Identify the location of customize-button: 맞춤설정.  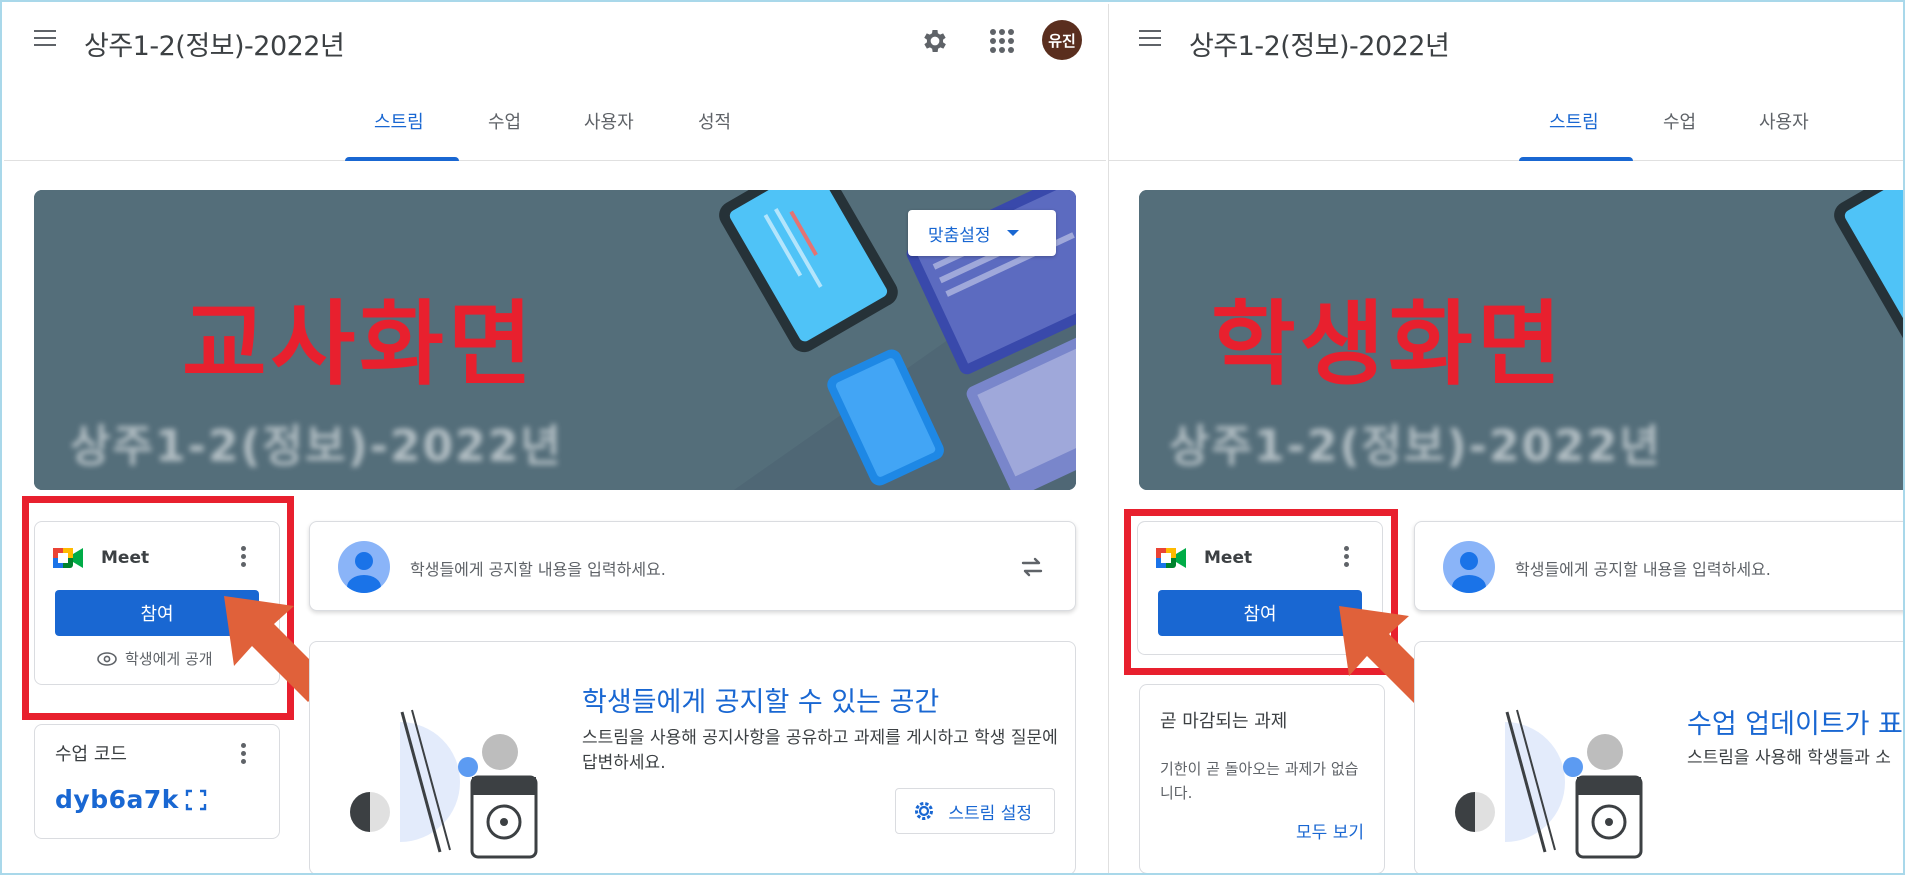
(982, 233).